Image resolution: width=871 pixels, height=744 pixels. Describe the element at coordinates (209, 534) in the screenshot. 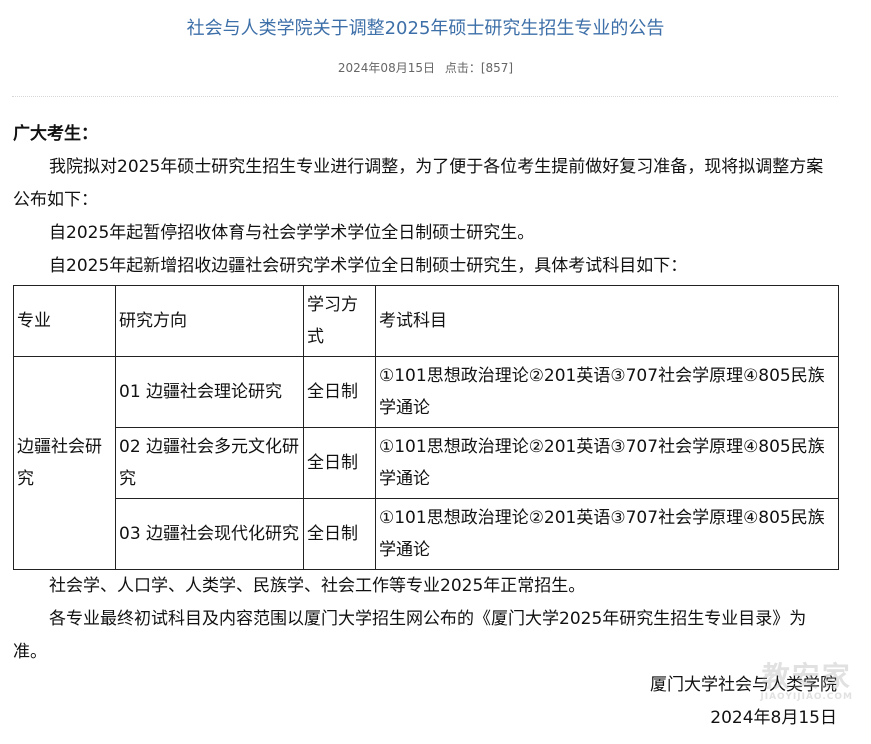

I see `direction-cell: 03 边疆社会现代化研究` at that location.